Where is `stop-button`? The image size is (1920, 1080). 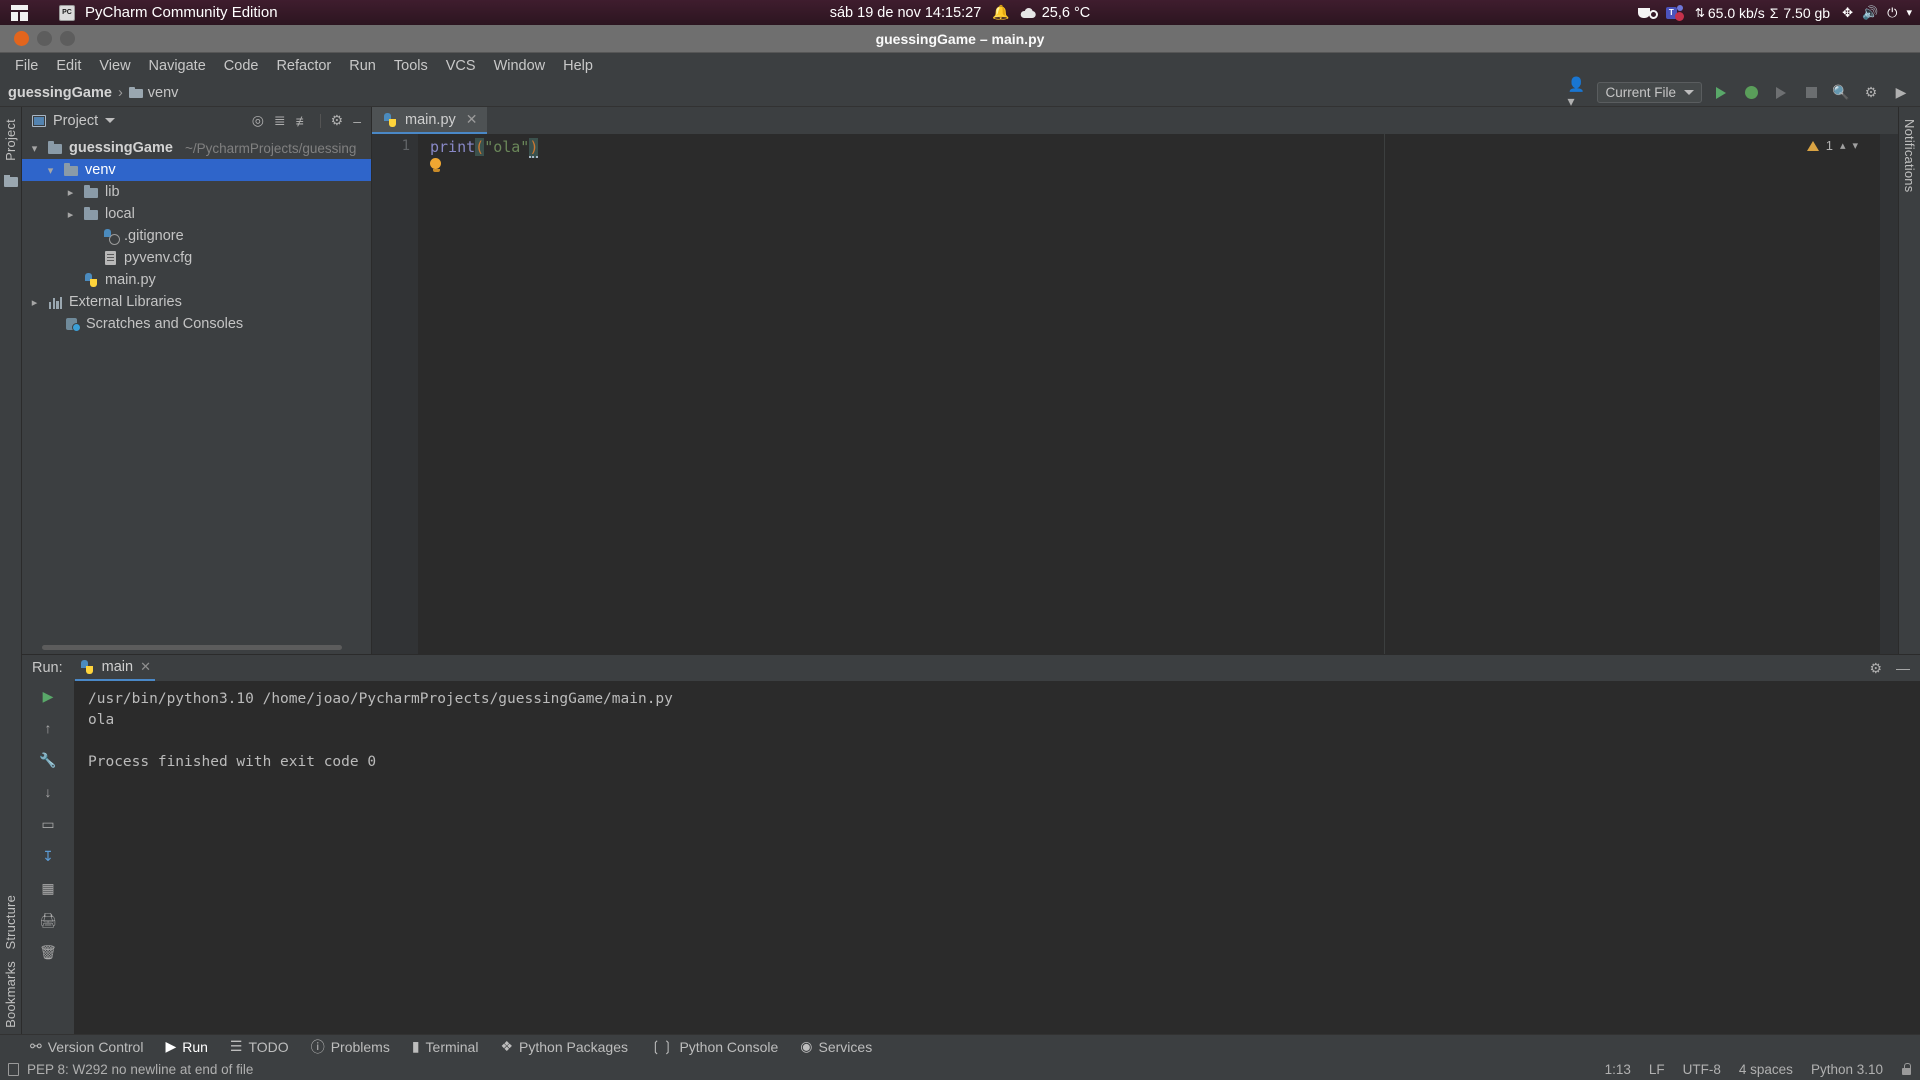 stop-button is located at coordinates (1811, 93).